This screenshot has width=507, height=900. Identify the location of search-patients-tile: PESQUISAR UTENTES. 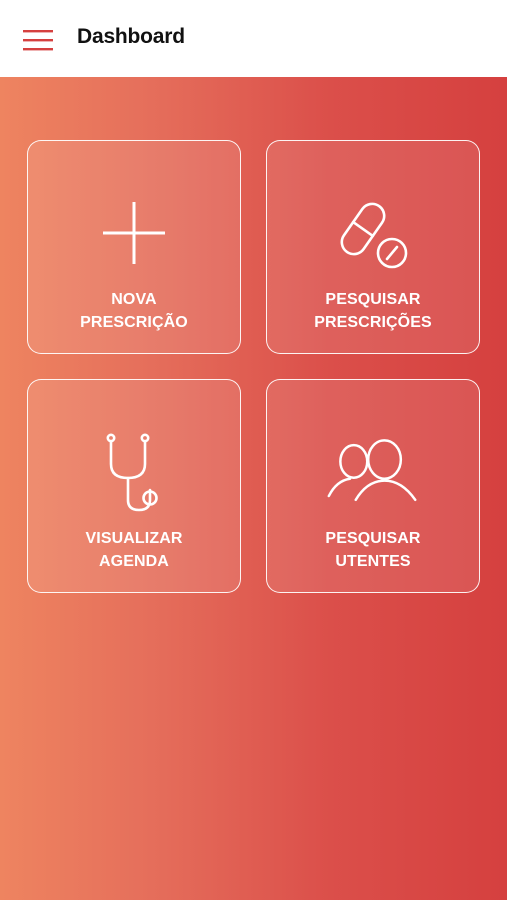
(373, 486).